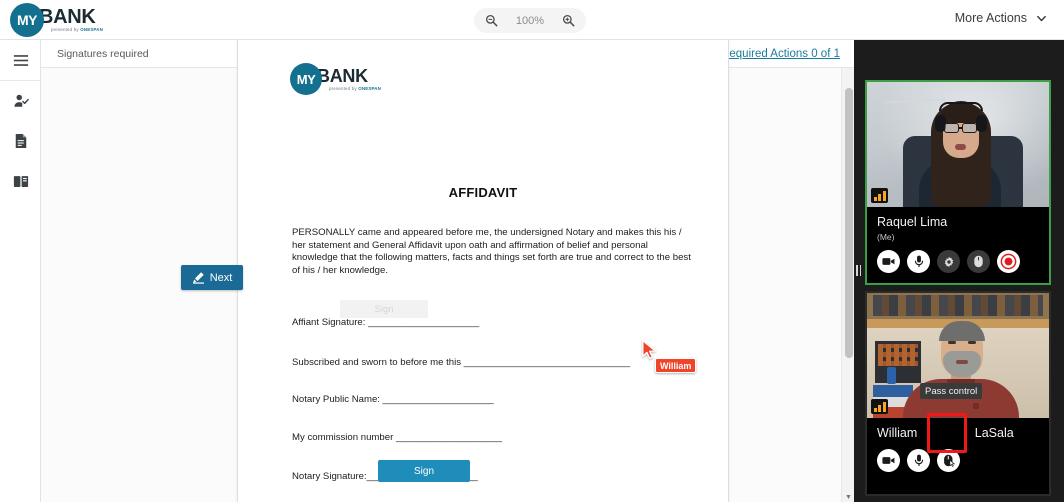 The image size is (1064, 502). What do you see at coordinates (961, 106) in the screenshot?
I see `video-headphone-band` at bounding box center [961, 106].